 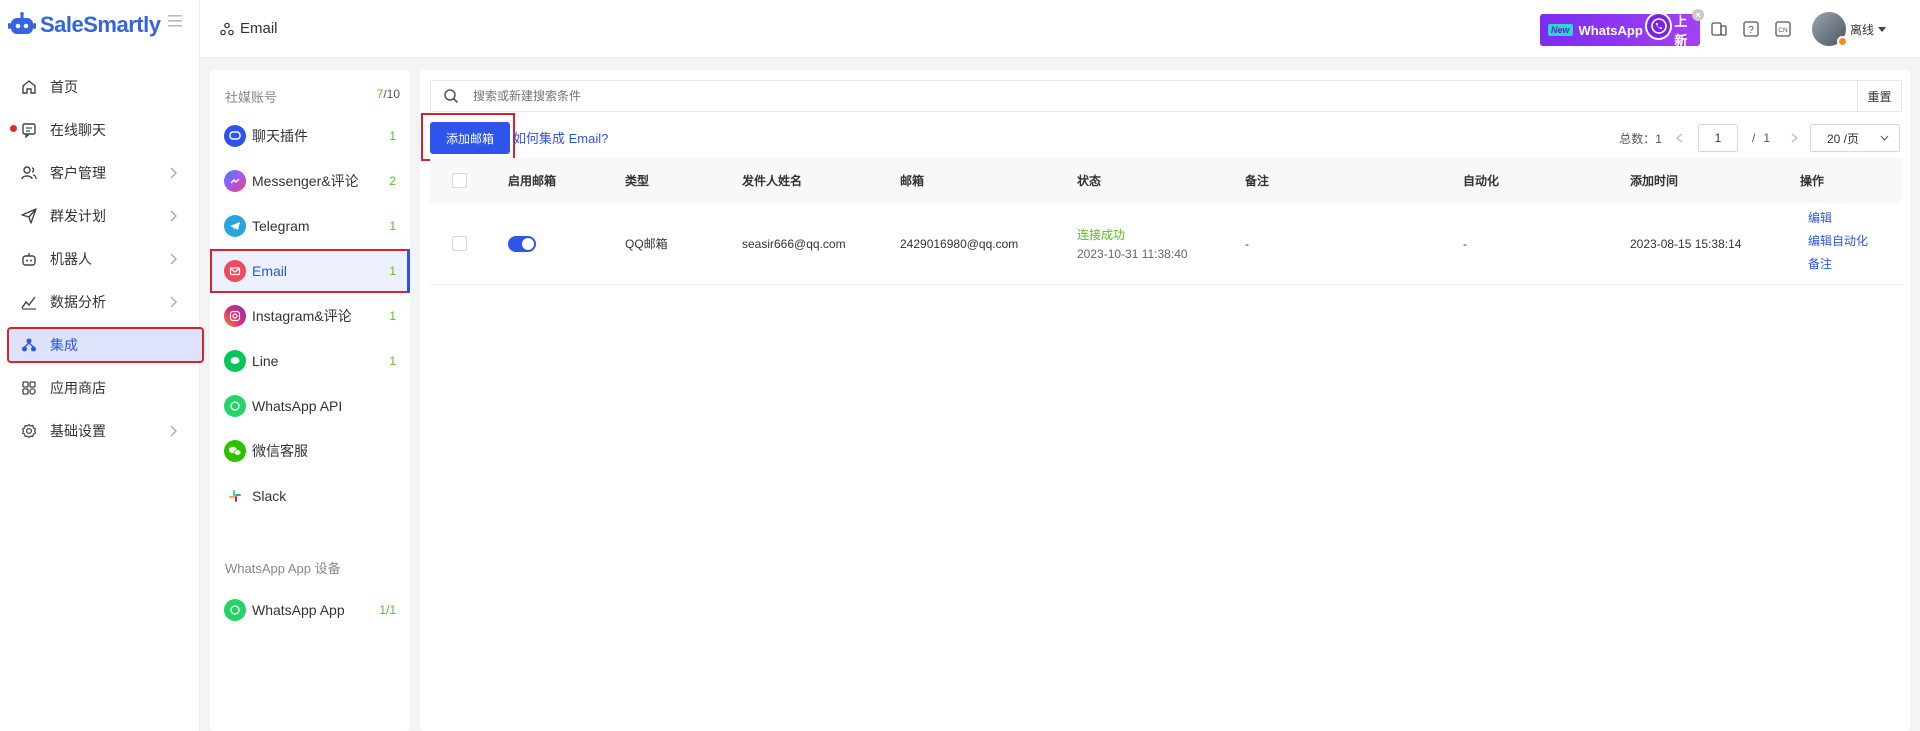 What do you see at coordinates (270, 271) in the screenshot?
I see `channel-label: Email` at bounding box center [270, 271].